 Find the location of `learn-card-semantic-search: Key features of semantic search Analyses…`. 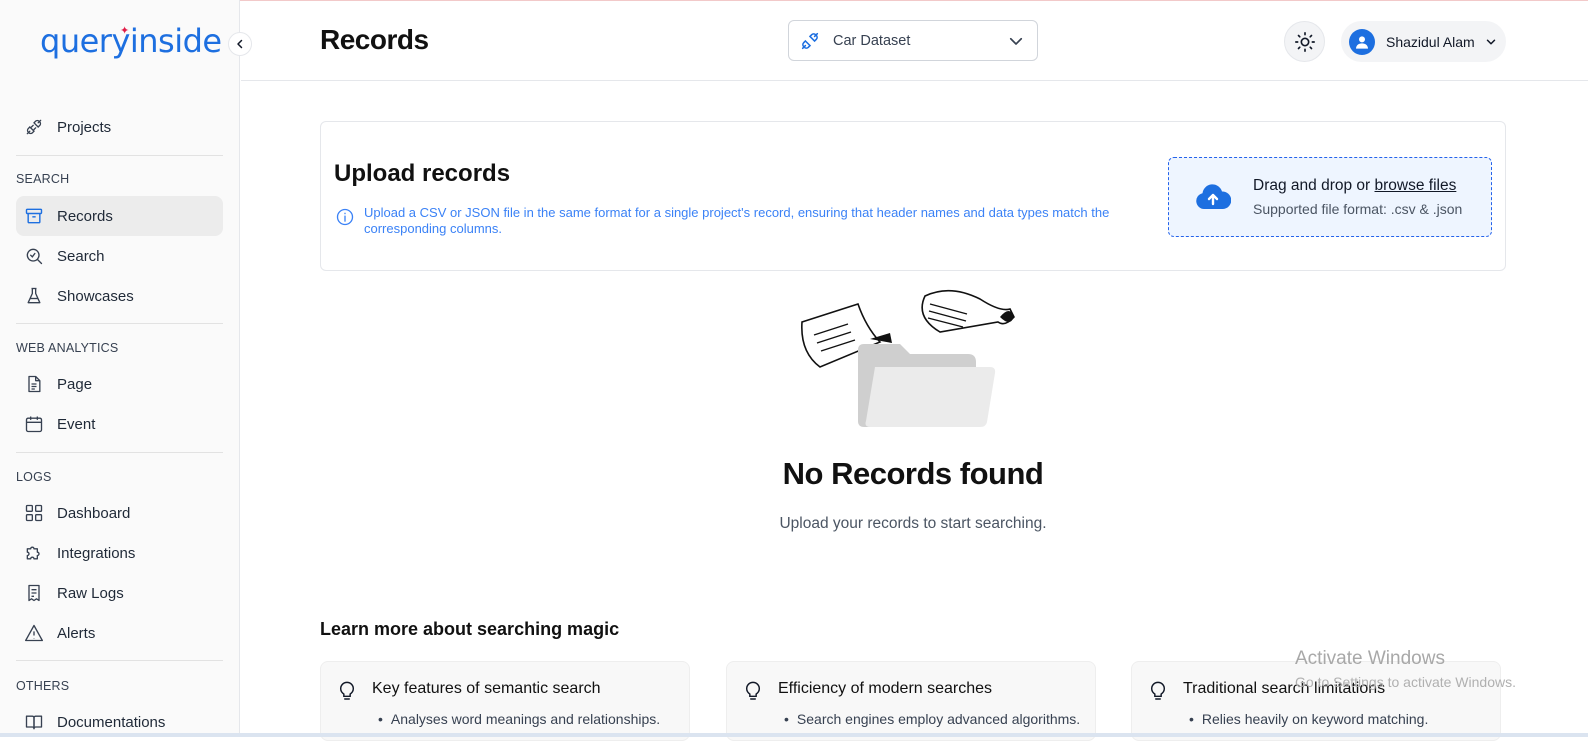

learn-card-semantic-search: Key features of semantic search Analyses… is located at coordinates (505, 701).